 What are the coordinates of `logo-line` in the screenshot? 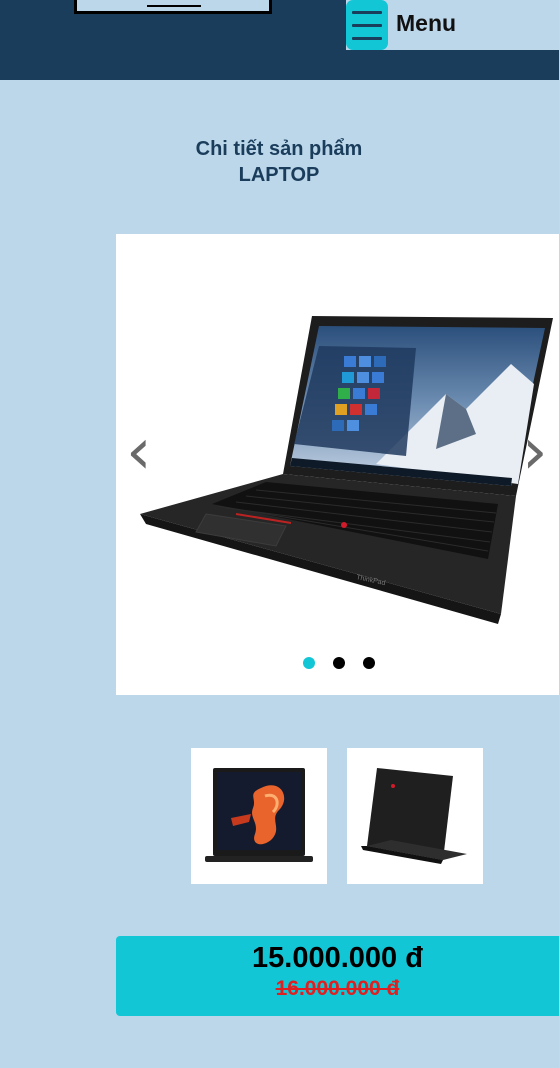 It's located at (174, 6).